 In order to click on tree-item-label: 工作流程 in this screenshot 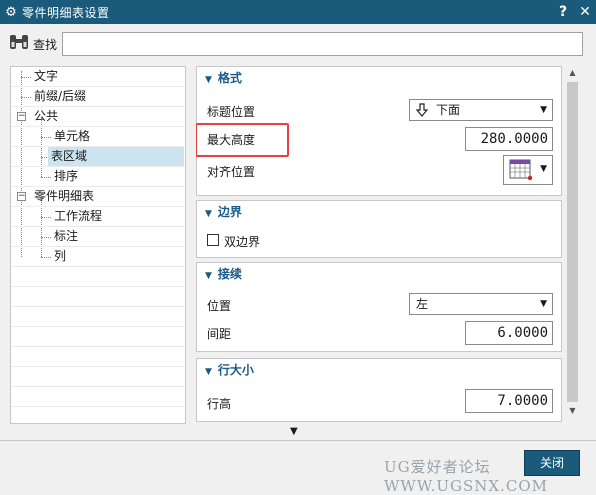, I will do `click(78, 216)`.